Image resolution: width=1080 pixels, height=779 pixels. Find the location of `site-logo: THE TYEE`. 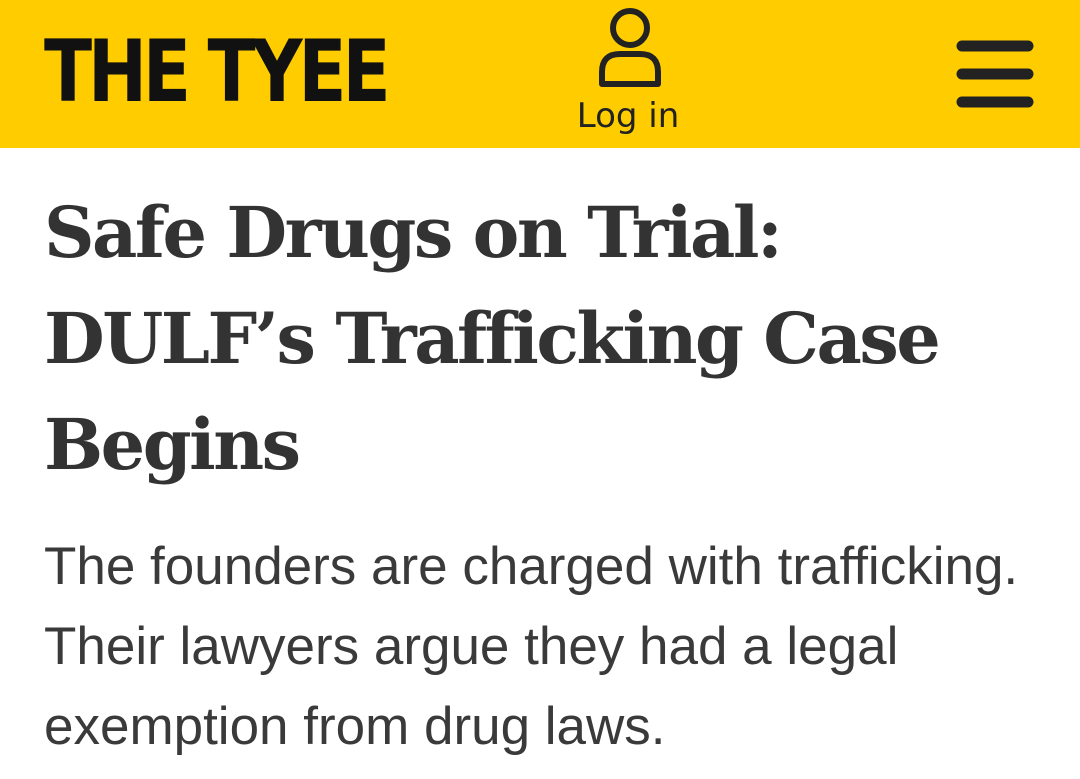

site-logo: THE TYEE is located at coordinates (217, 72).